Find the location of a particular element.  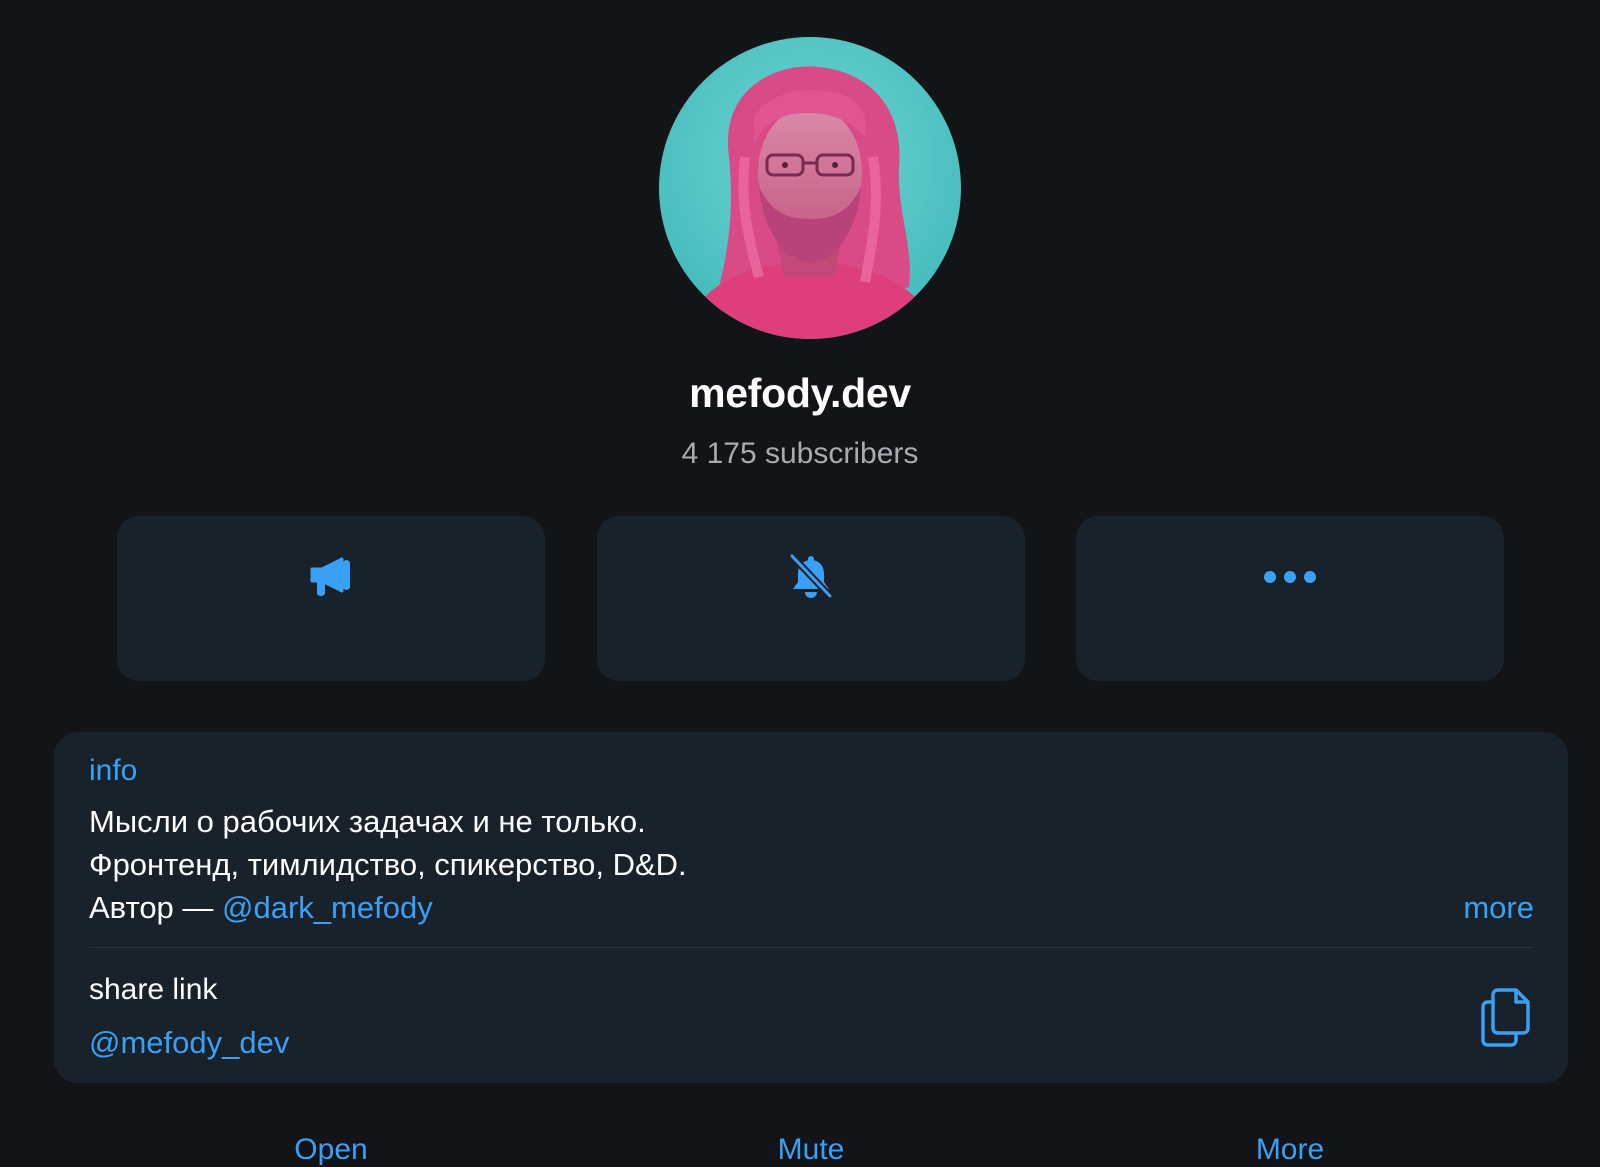

mute-button-label: Mute is located at coordinates (811, 1149).